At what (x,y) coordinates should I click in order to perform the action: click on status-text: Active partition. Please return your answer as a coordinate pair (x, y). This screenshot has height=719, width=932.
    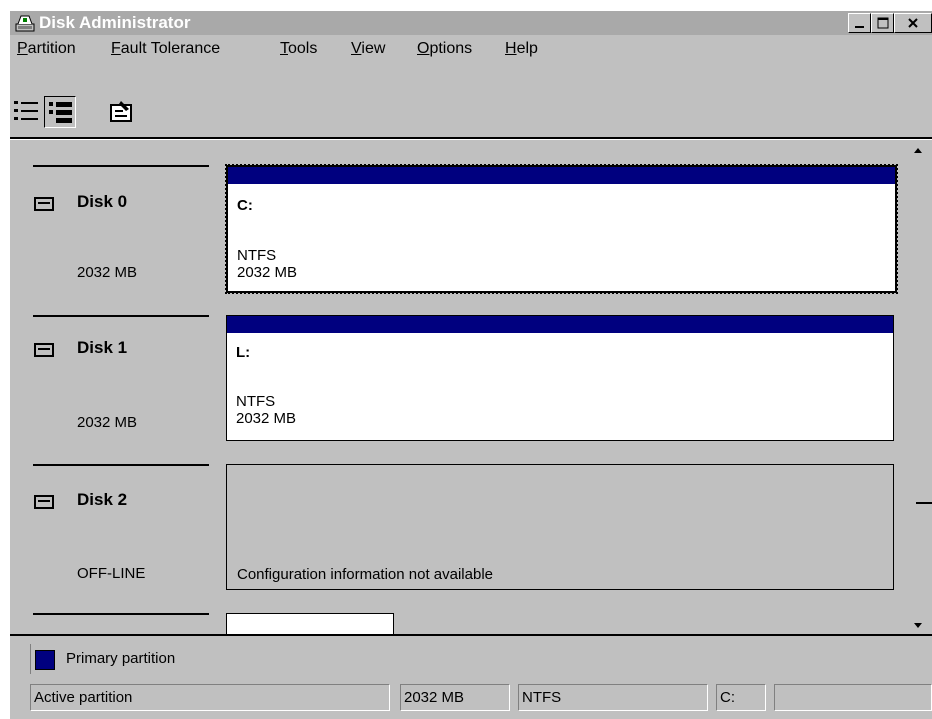
    Looking at the image, I should click on (210, 697).